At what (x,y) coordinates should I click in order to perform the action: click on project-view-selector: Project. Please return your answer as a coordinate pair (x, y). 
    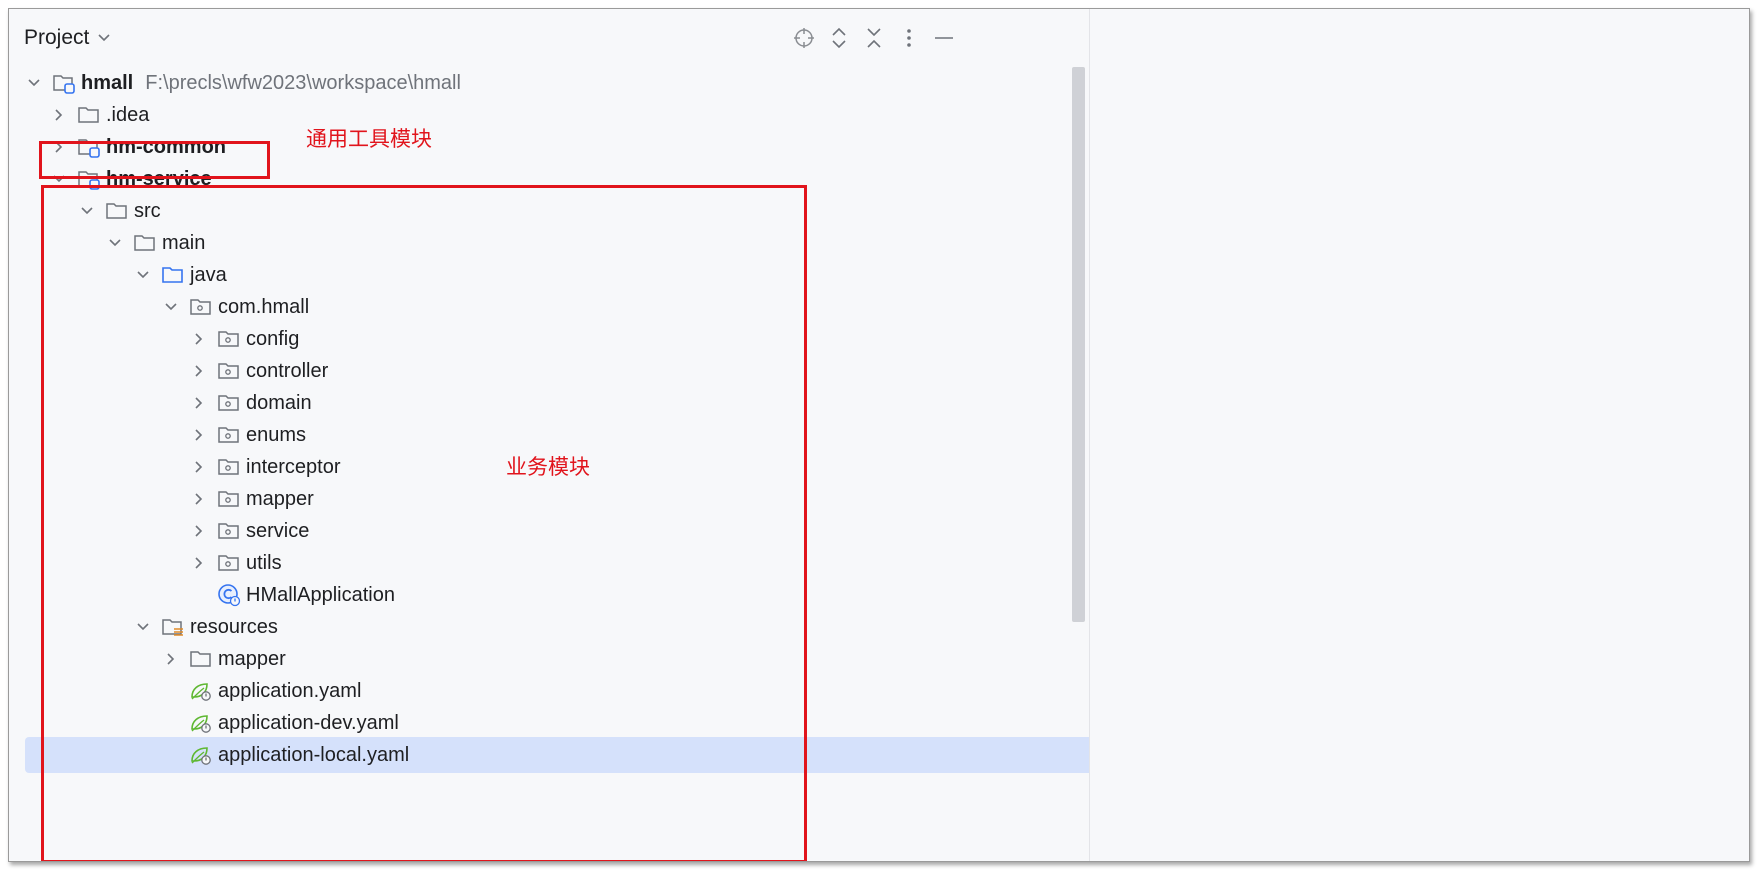
    Looking at the image, I should click on (67, 38).